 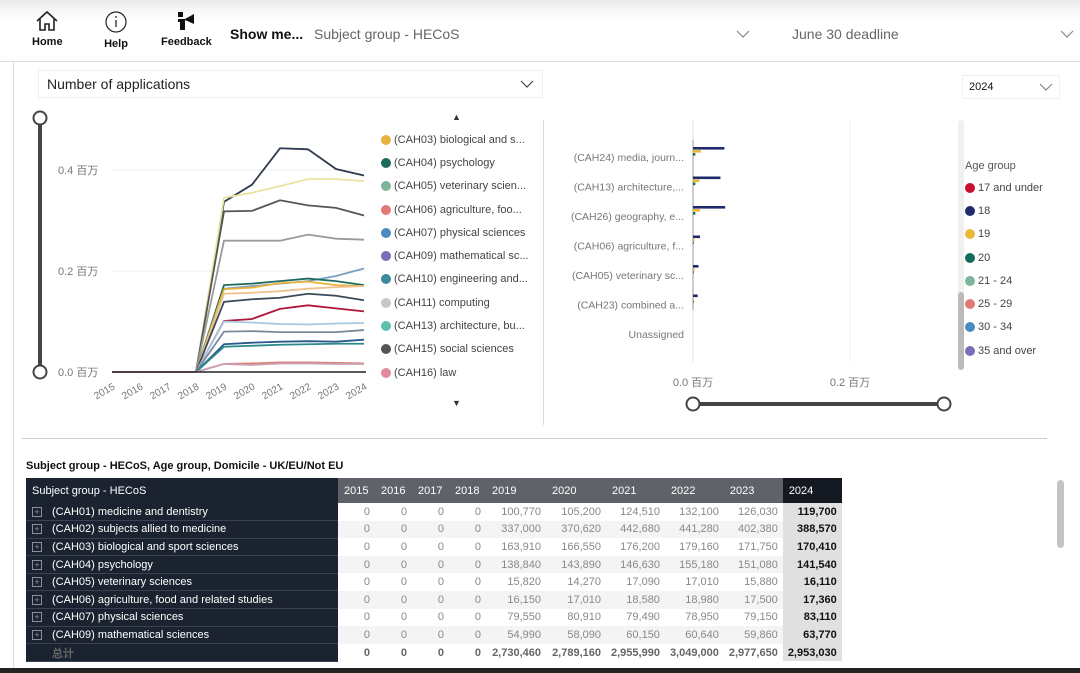 What do you see at coordinates (758, 511) in the screenshot?
I see `table-cell: 126,030` at bounding box center [758, 511].